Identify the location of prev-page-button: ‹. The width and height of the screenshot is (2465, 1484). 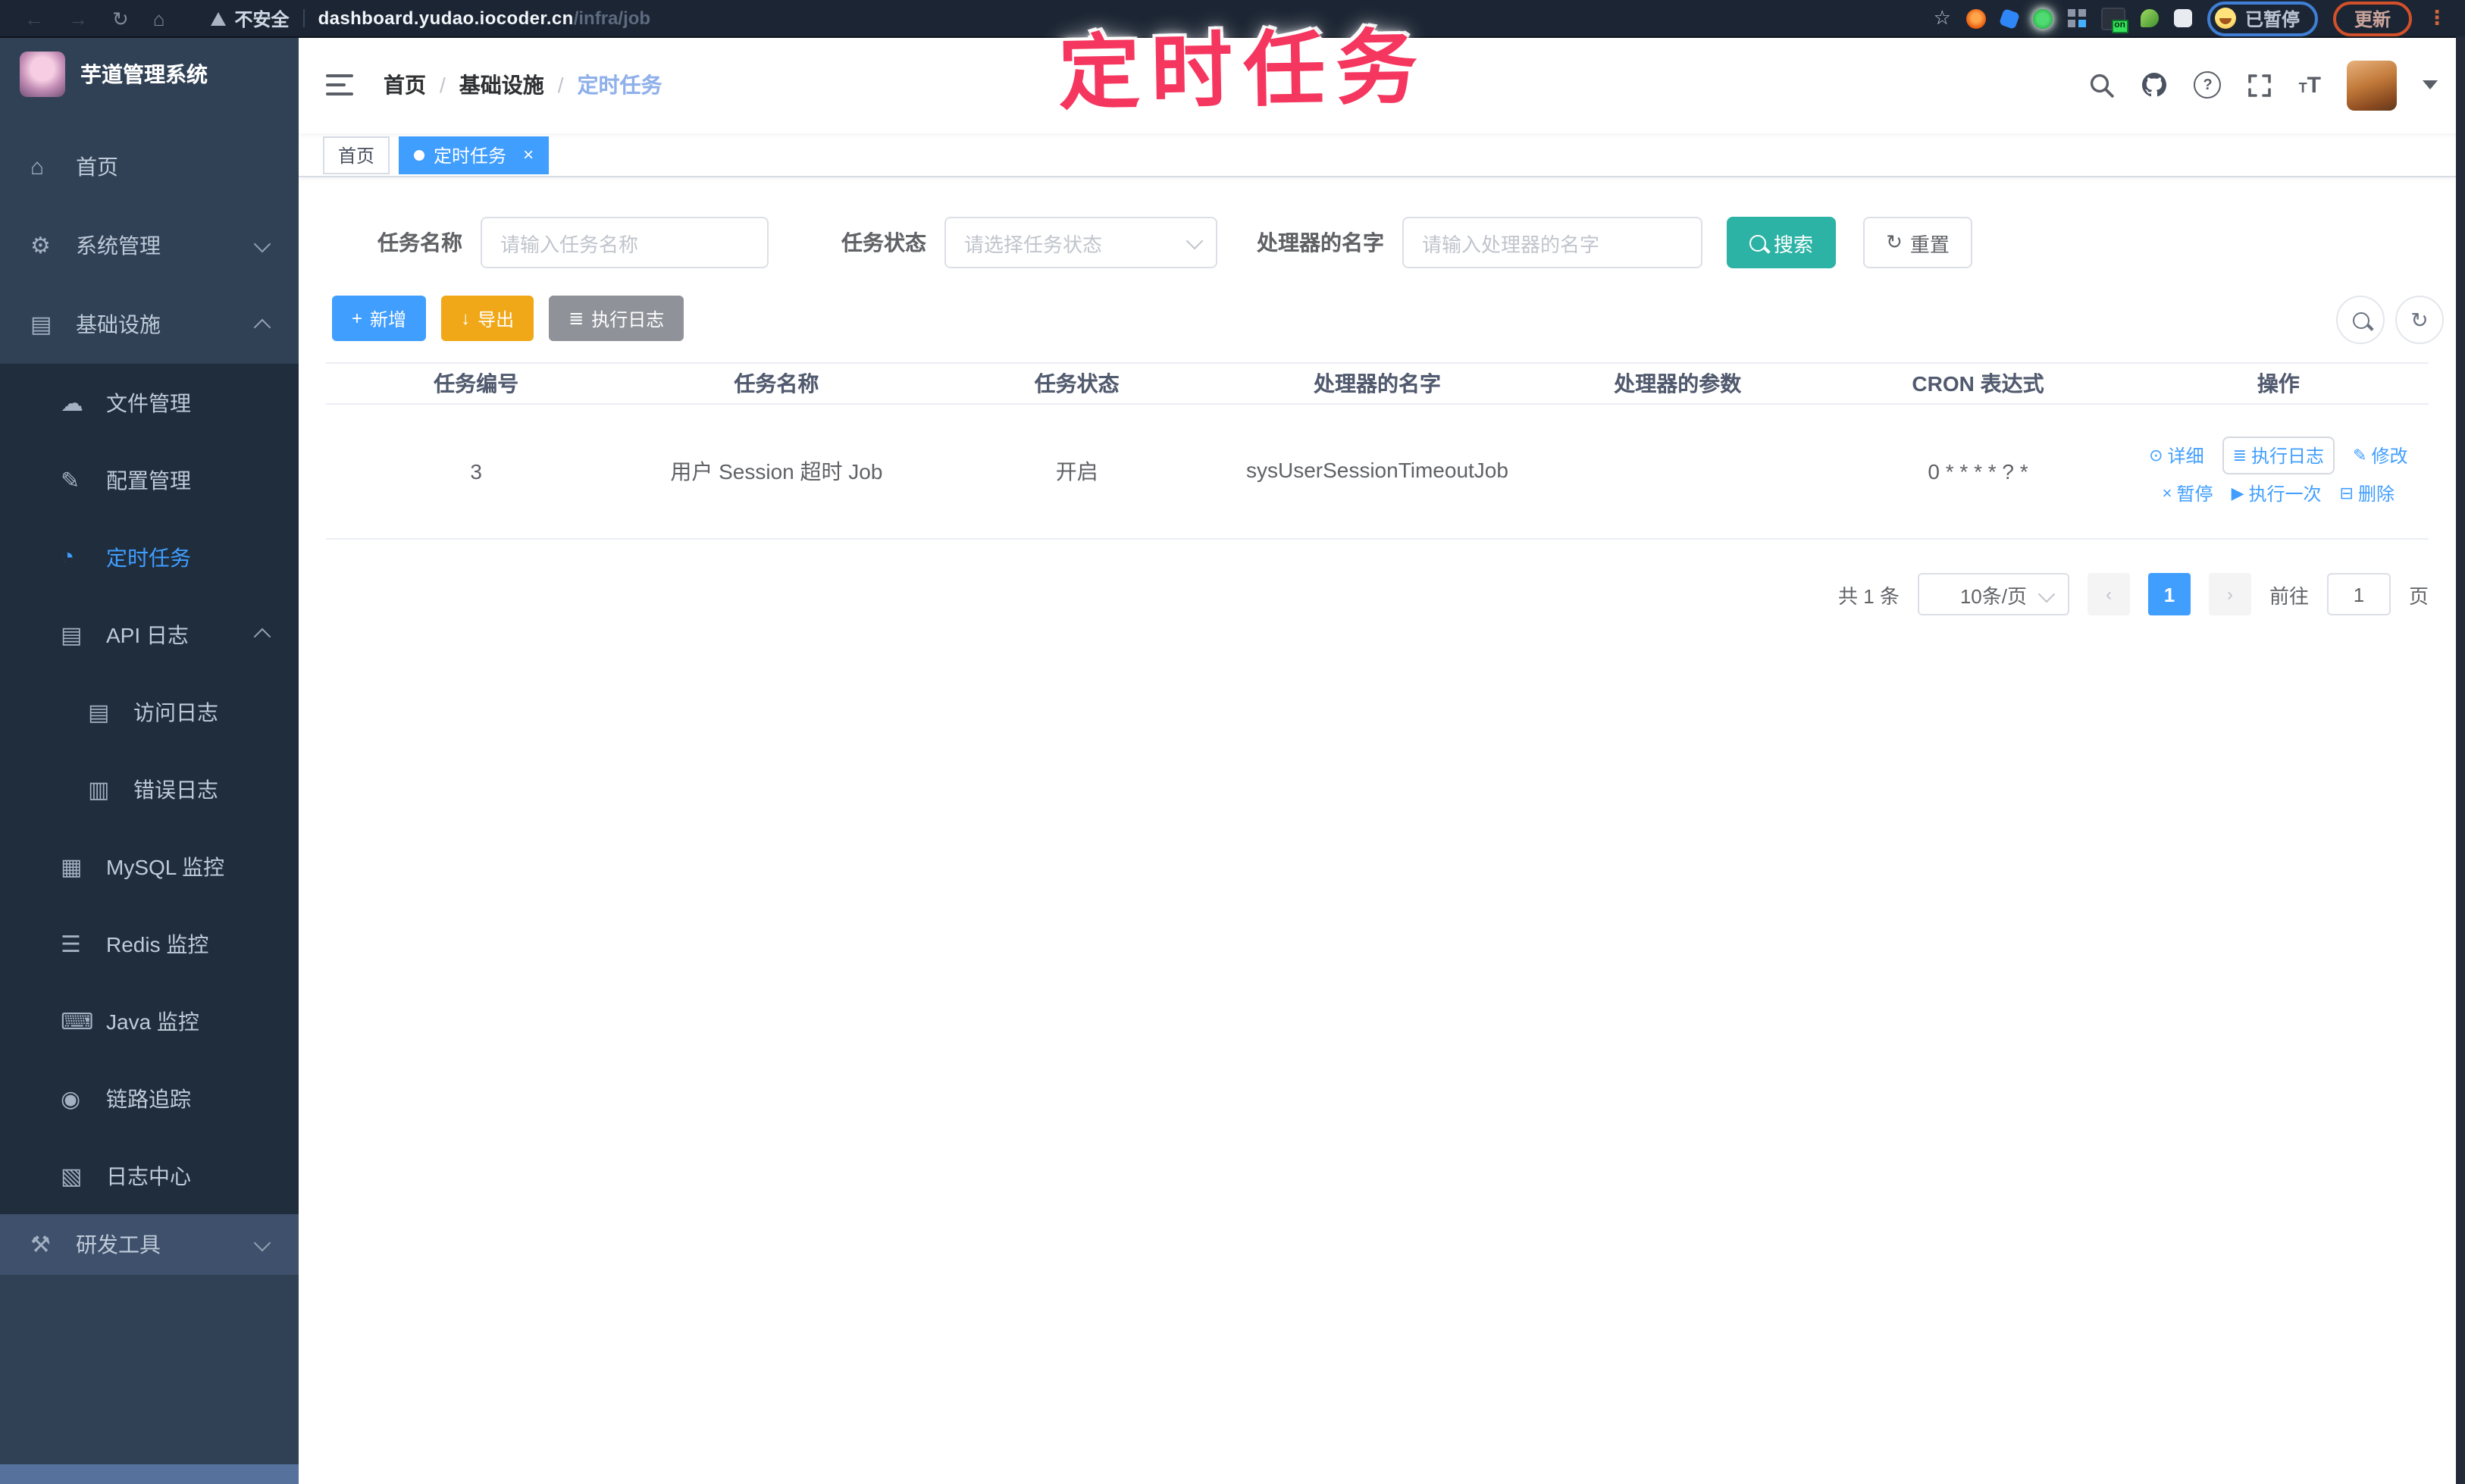
(2108, 594).